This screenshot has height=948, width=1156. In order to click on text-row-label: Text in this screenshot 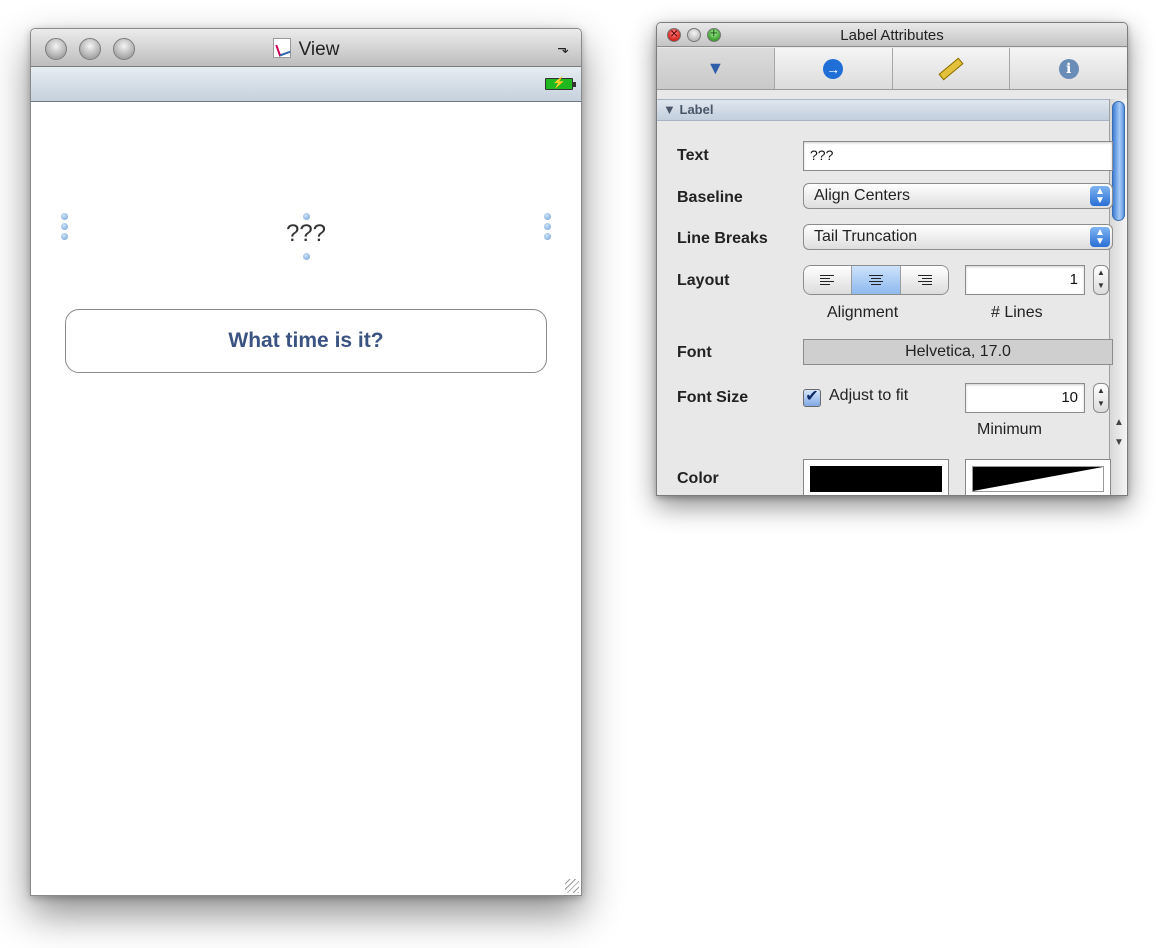, I will do `click(693, 155)`.